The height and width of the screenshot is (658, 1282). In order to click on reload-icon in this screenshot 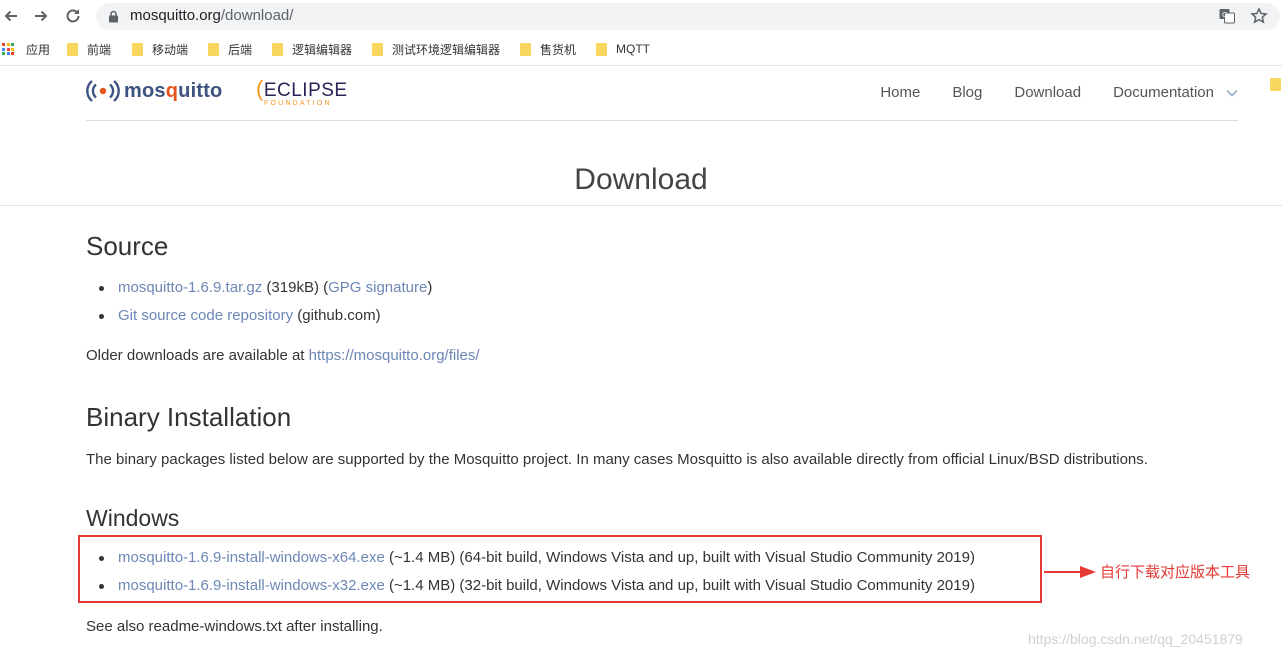, I will do `click(73, 16)`.